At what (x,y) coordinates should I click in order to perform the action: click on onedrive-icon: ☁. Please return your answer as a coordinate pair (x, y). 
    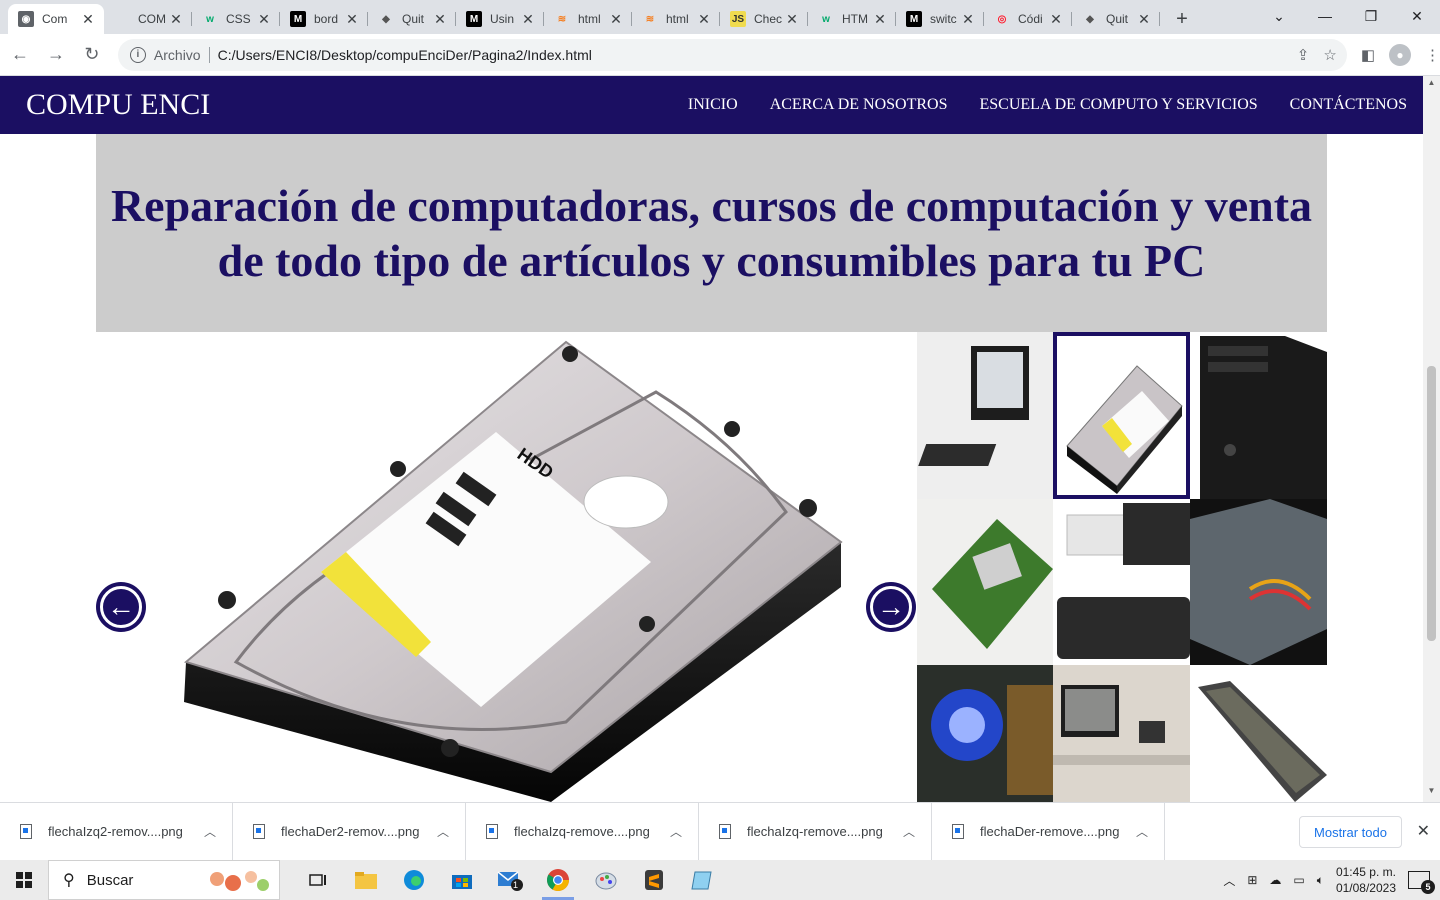
    Looking at the image, I should click on (1275, 880).